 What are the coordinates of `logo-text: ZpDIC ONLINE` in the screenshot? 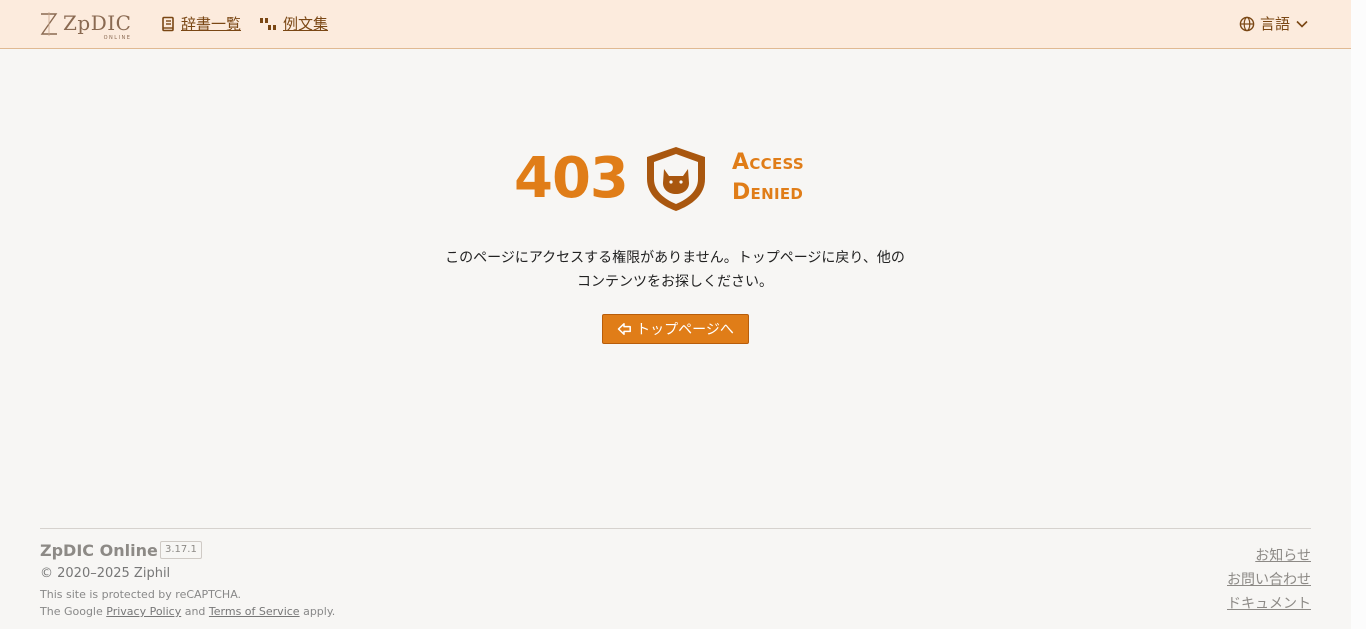 It's located at (97, 26).